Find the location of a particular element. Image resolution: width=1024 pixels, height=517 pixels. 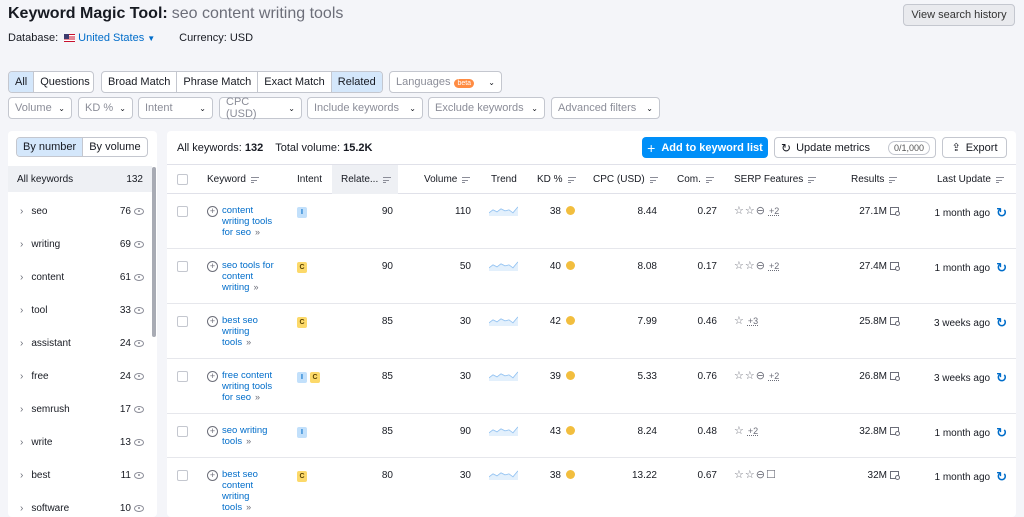

col-serp-features: SERP Features is located at coordinates (775, 179).